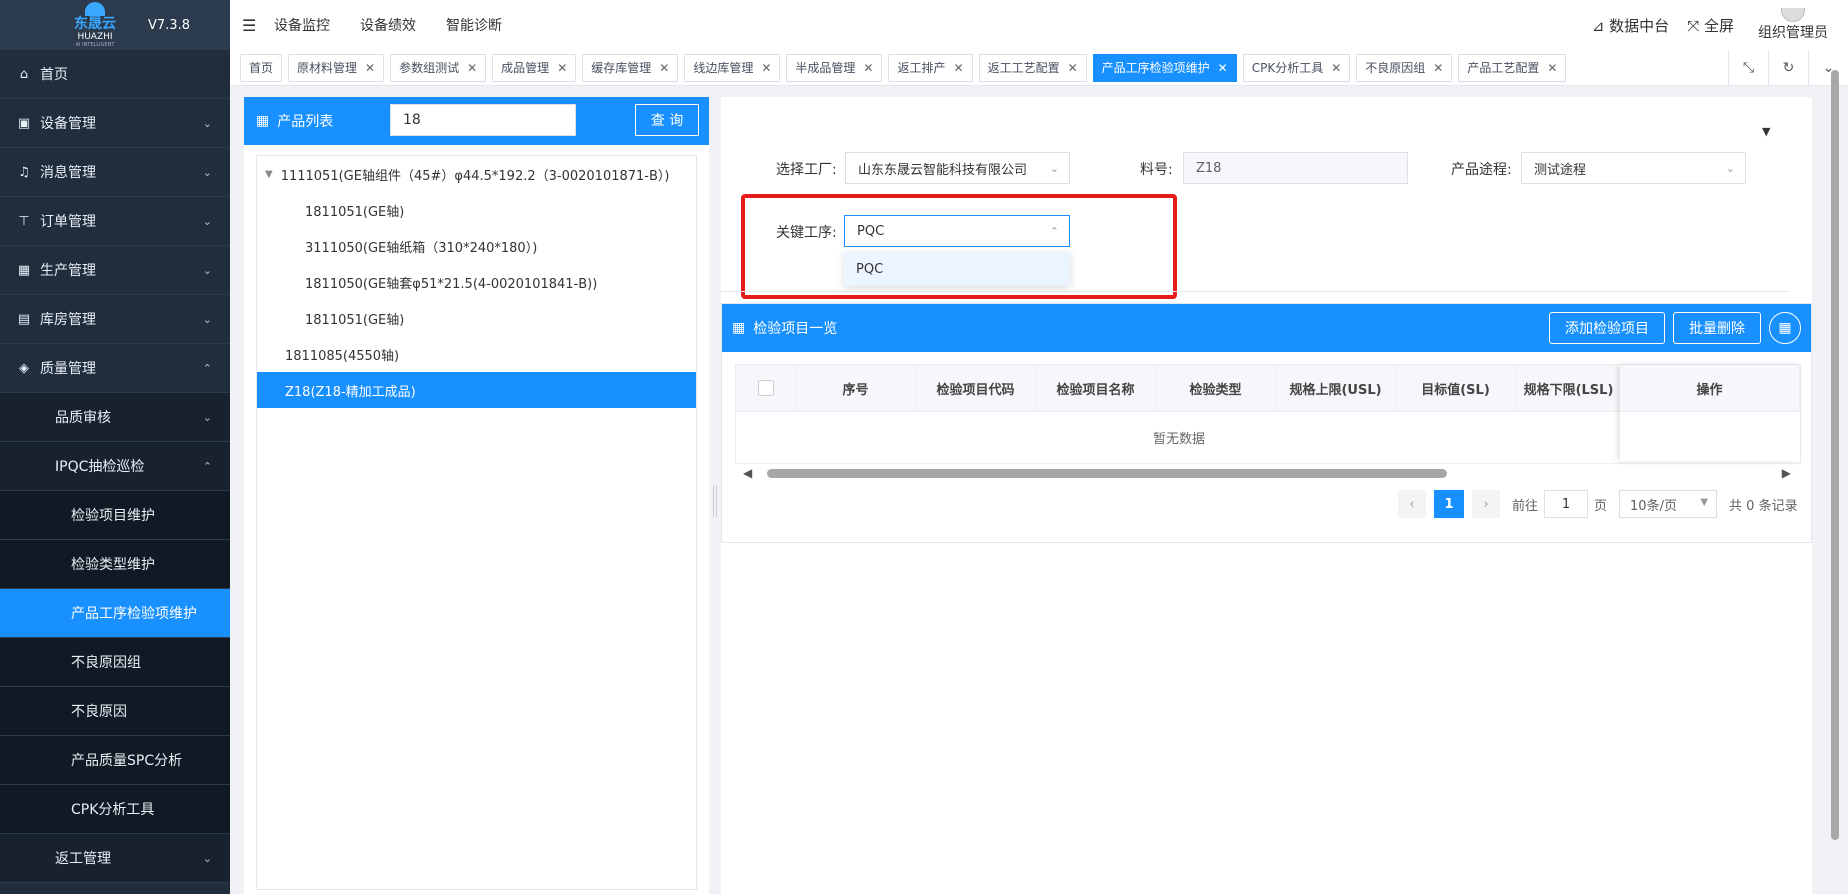 The height and width of the screenshot is (894, 1848). I want to click on sidebar-item-defect-group: 不良原因组, so click(115, 662).